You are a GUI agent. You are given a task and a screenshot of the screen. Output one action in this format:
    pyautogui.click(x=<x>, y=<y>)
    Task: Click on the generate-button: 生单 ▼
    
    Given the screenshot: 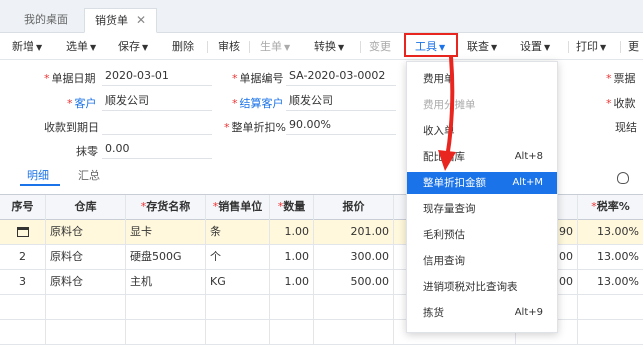 What is the action you would take?
    pyautogui.click(x=275, y=47)
    